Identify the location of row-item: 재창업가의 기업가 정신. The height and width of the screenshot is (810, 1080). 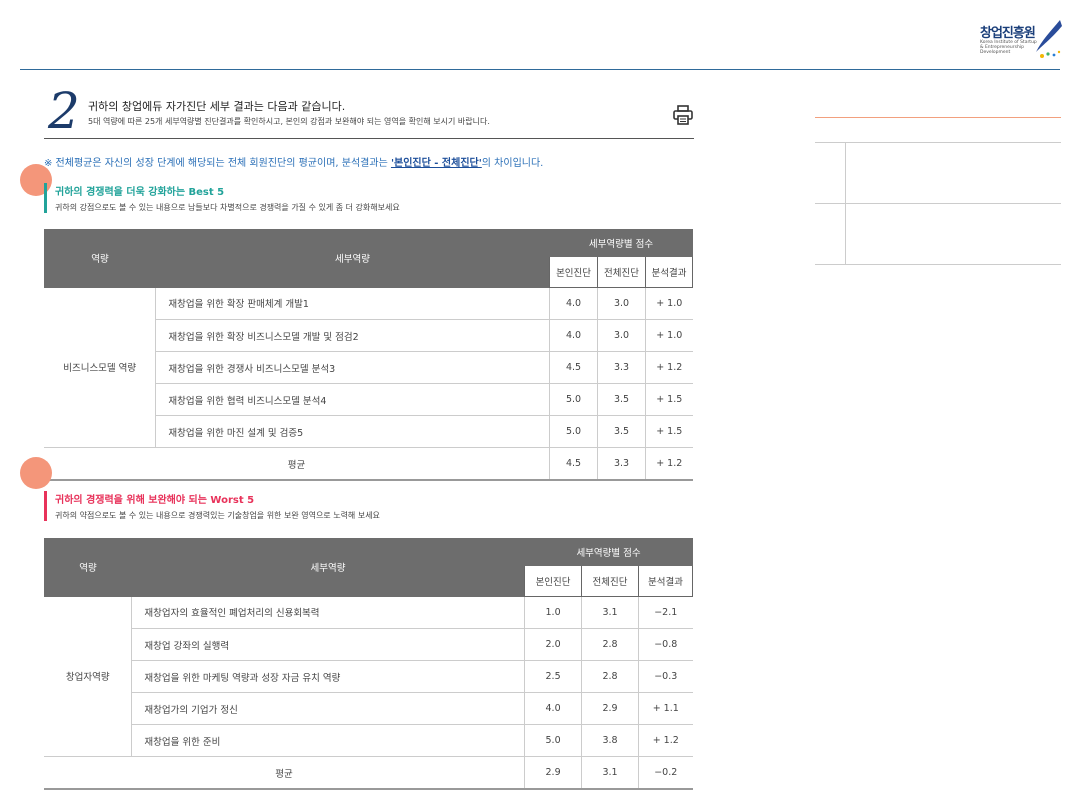
(328, 708).